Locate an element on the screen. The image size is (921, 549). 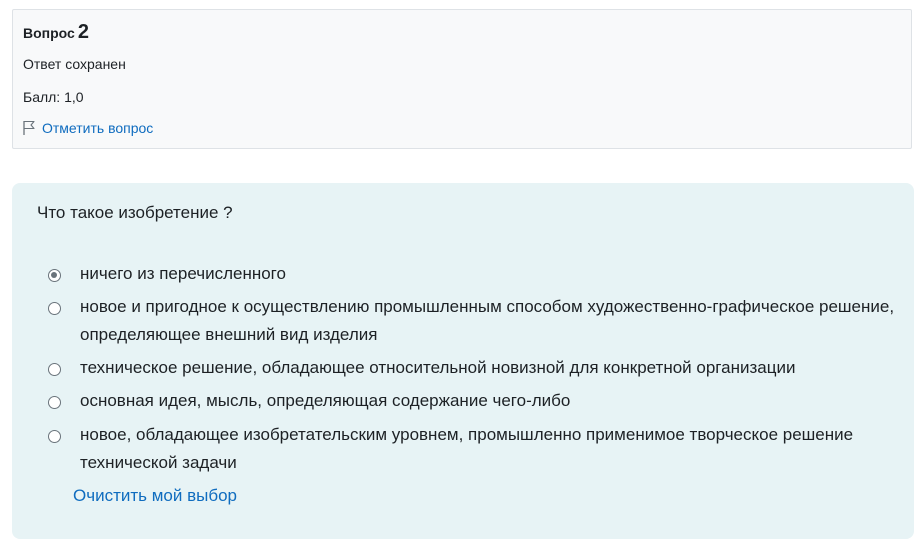
answer-label: ничего из перечисленного is located at coordinates (183, 273).